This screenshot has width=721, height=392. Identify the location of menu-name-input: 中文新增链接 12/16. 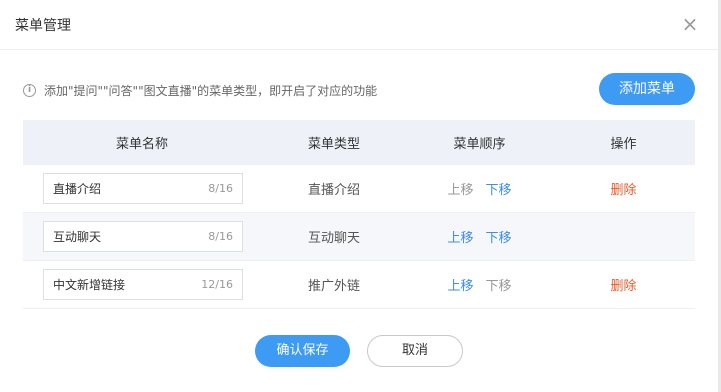
(143, 284).